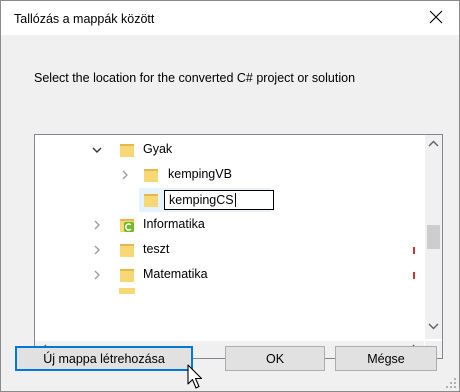  What do you see at coordinates (200, 174) in the screenshot?
I see `tree-item-label: kempingVB` at bounding box center [200, 174].